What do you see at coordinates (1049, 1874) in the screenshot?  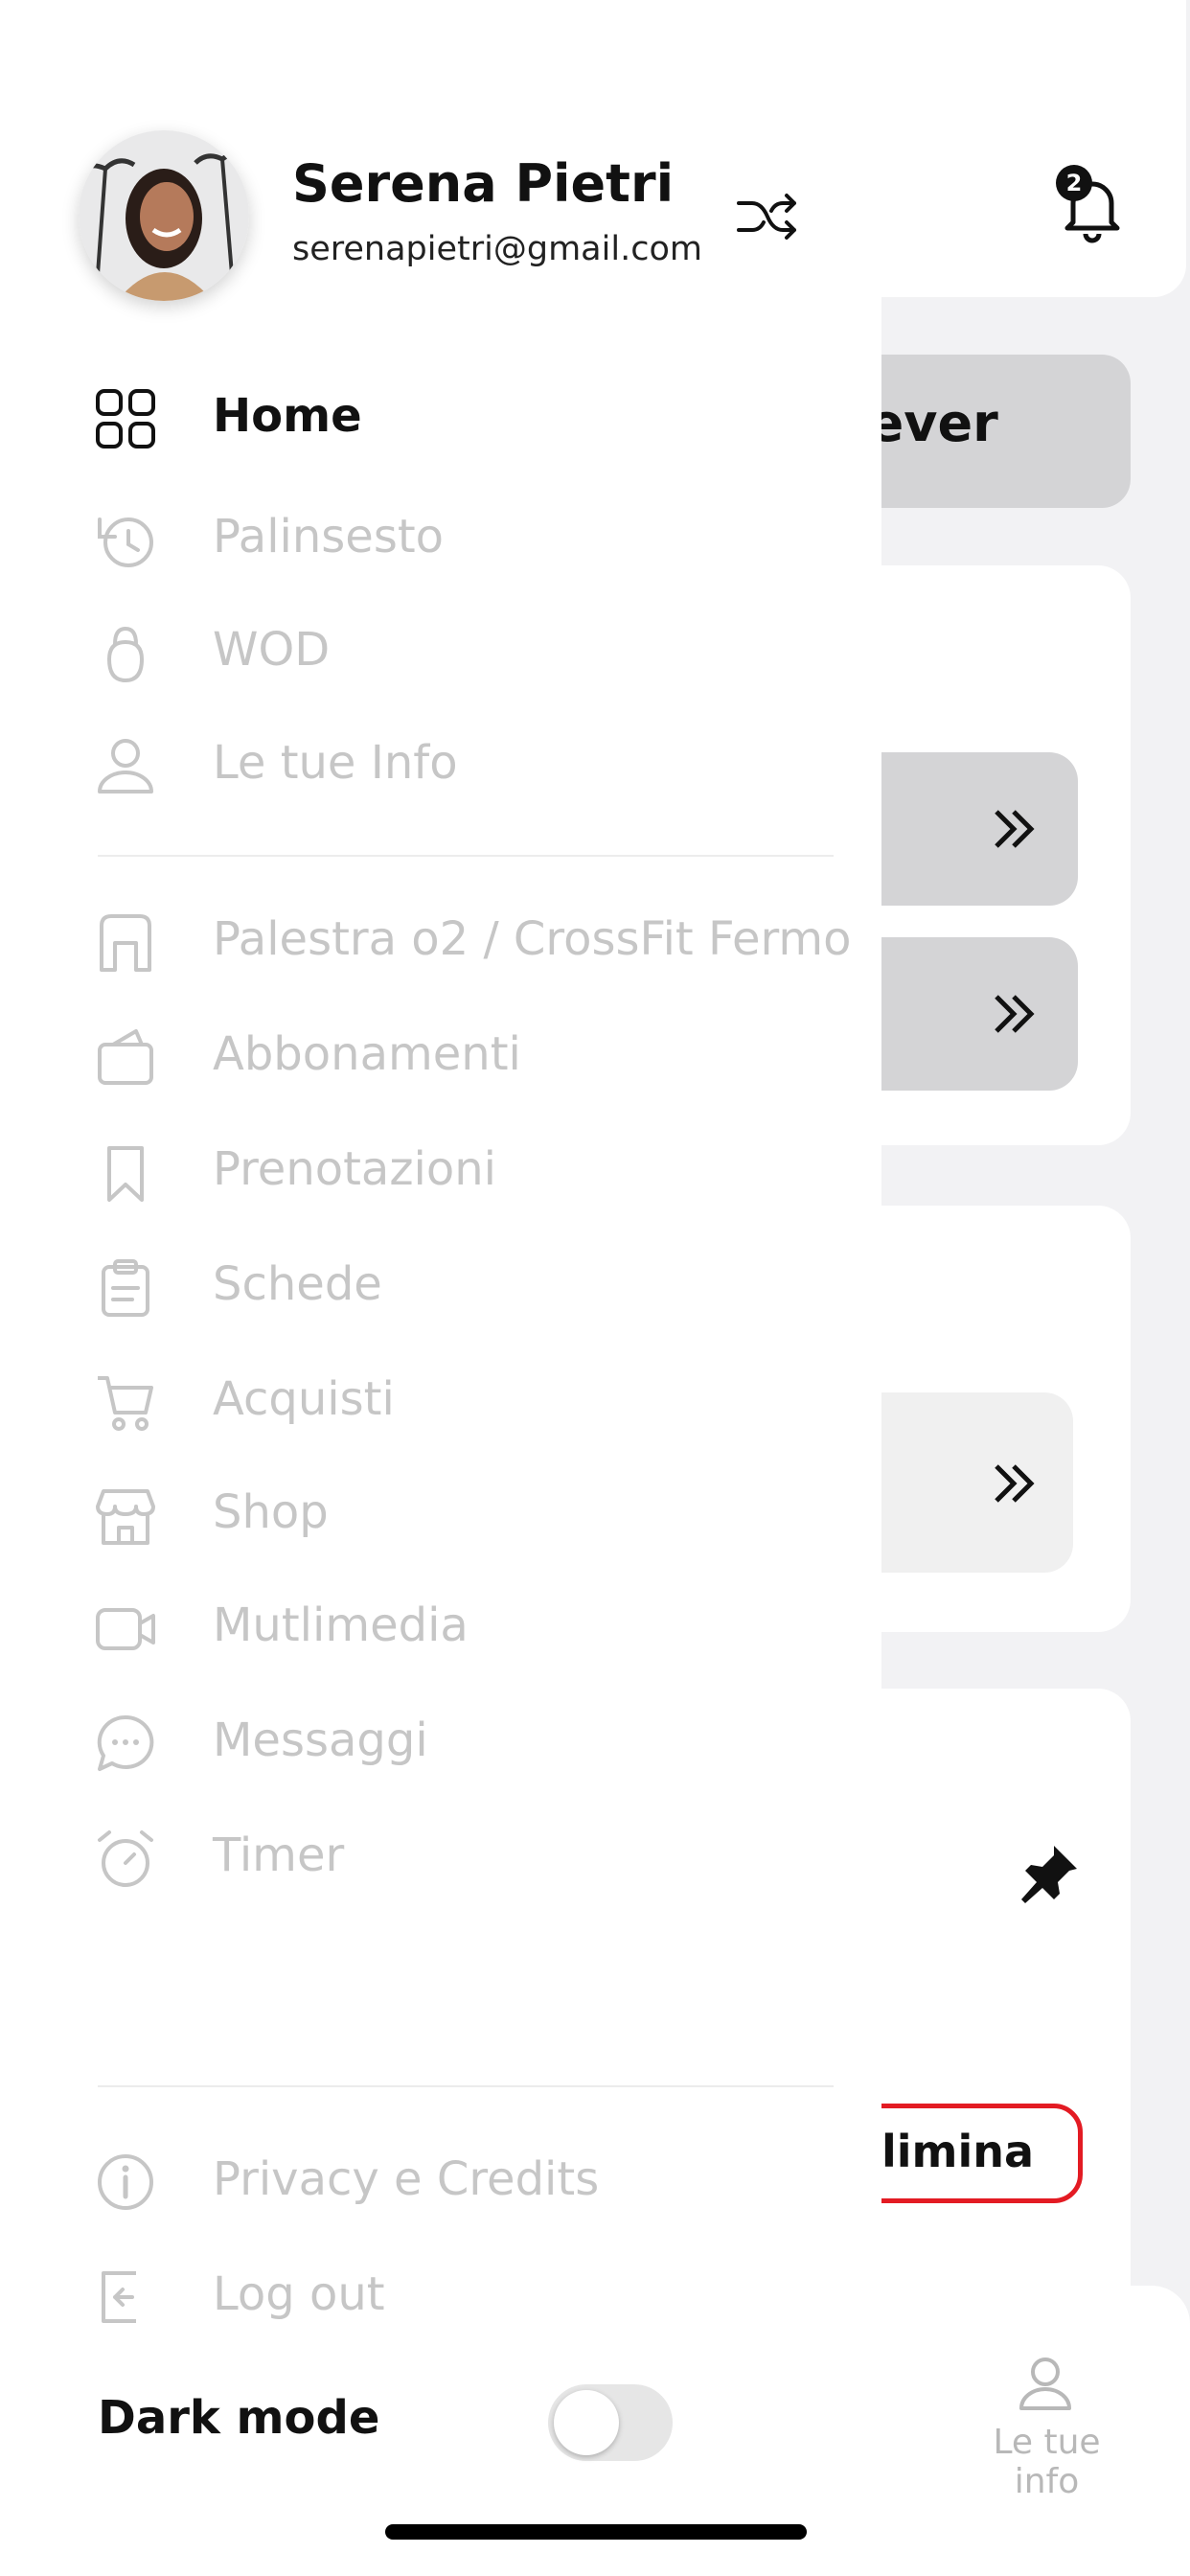 I see `pin-icon` at bounding box center [1049, 1874].